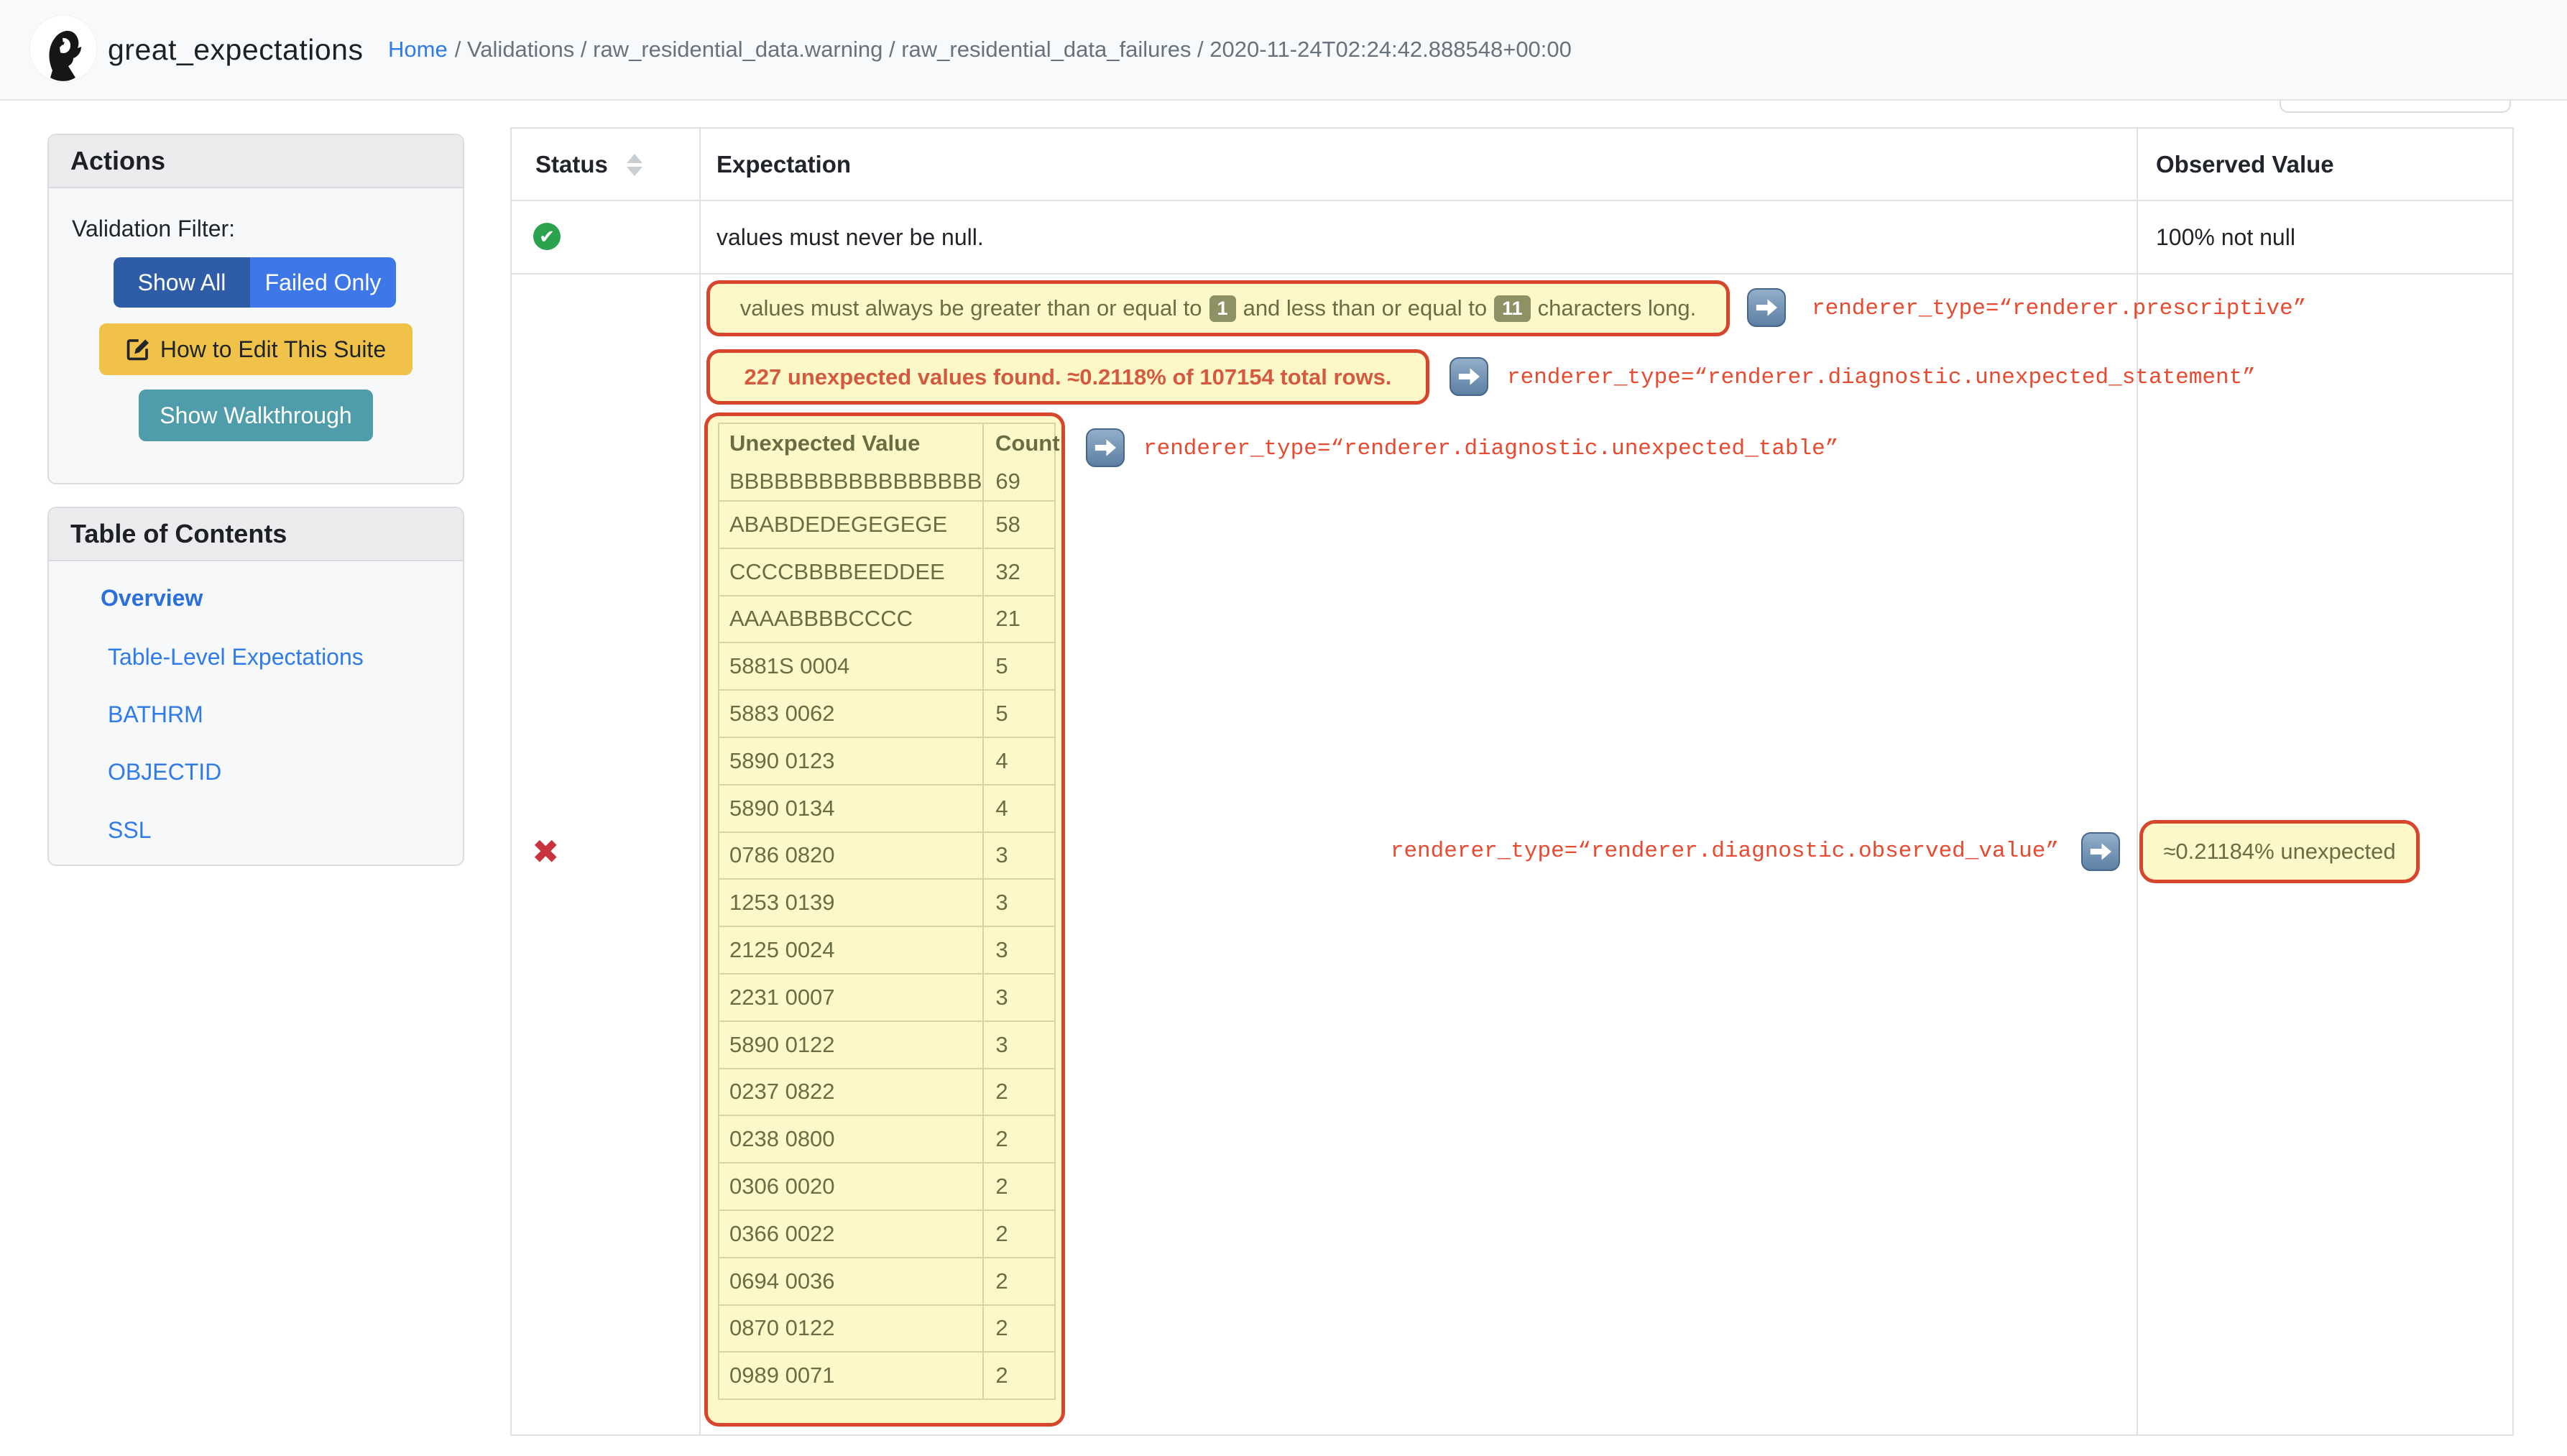 The width and height of the screenshot is (2567, 1456). What do you see at coordinates (782, 1044) in the screenshot?
I see `unexpected-value-cell: 5890 0122` at bounding box center [782, 1044].